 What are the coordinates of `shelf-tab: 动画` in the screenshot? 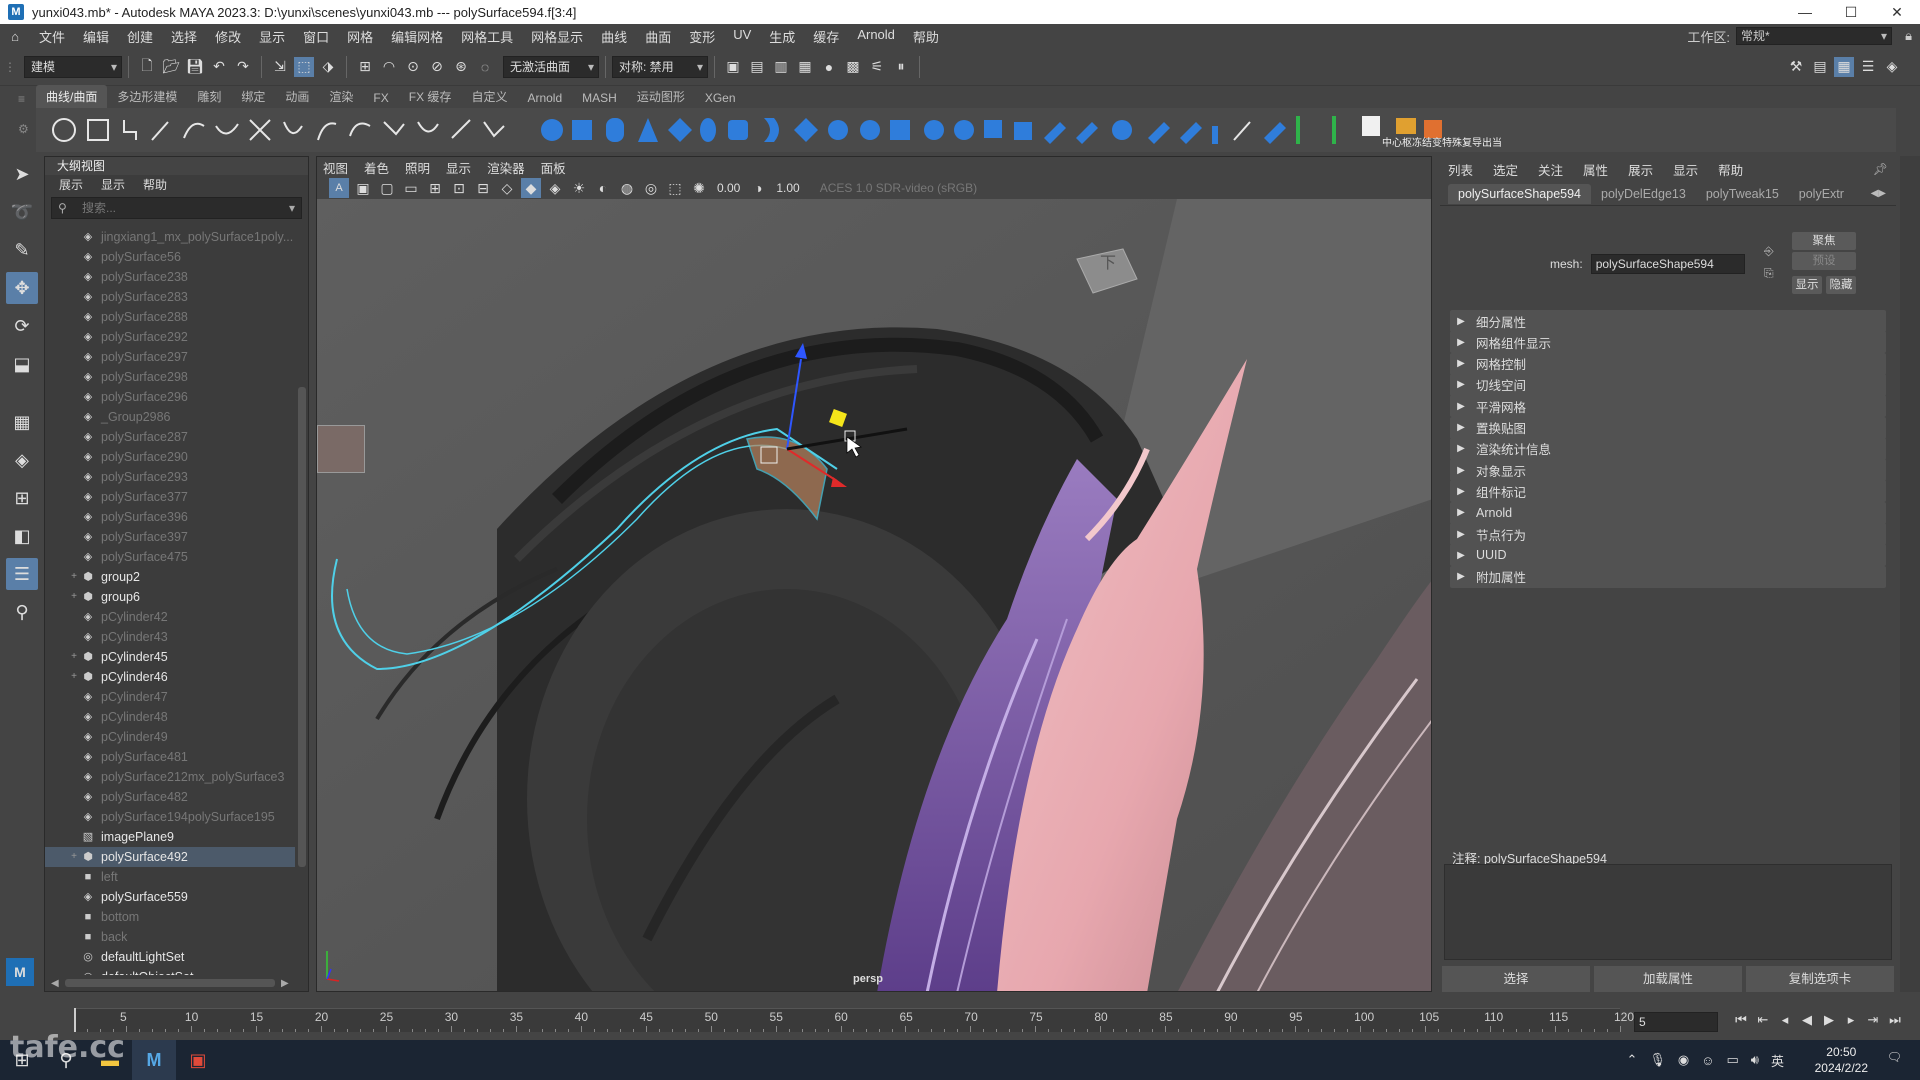 It's located at (297, 96).